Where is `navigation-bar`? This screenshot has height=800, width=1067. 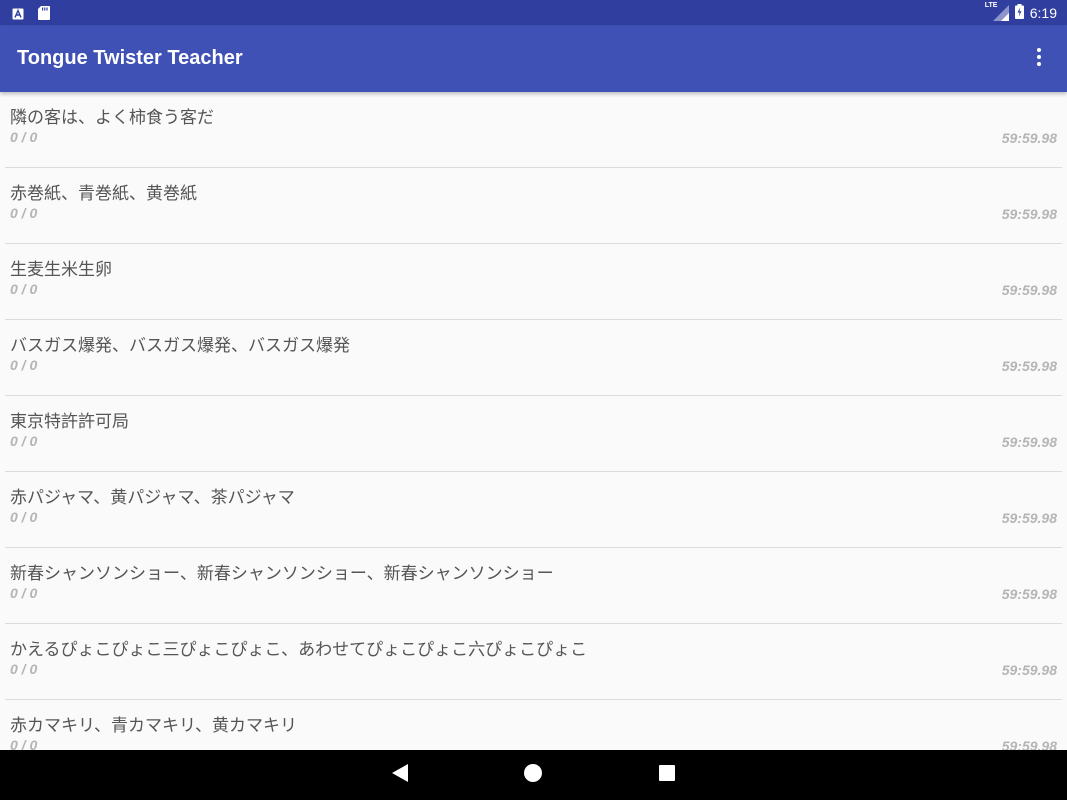 navigation-bar is located at coordinates (533, 775).